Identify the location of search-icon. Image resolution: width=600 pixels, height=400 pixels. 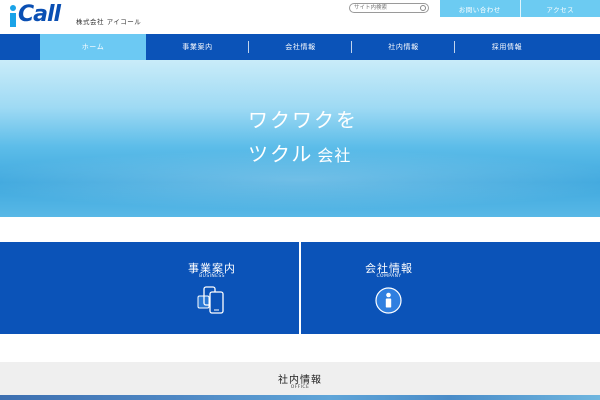
(423, 8).